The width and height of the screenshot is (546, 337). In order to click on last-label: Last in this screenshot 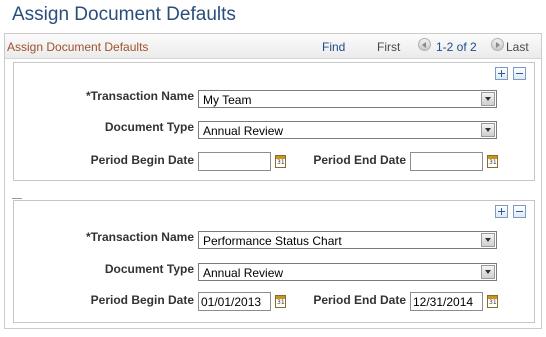, I will do `click(517, 47)`.